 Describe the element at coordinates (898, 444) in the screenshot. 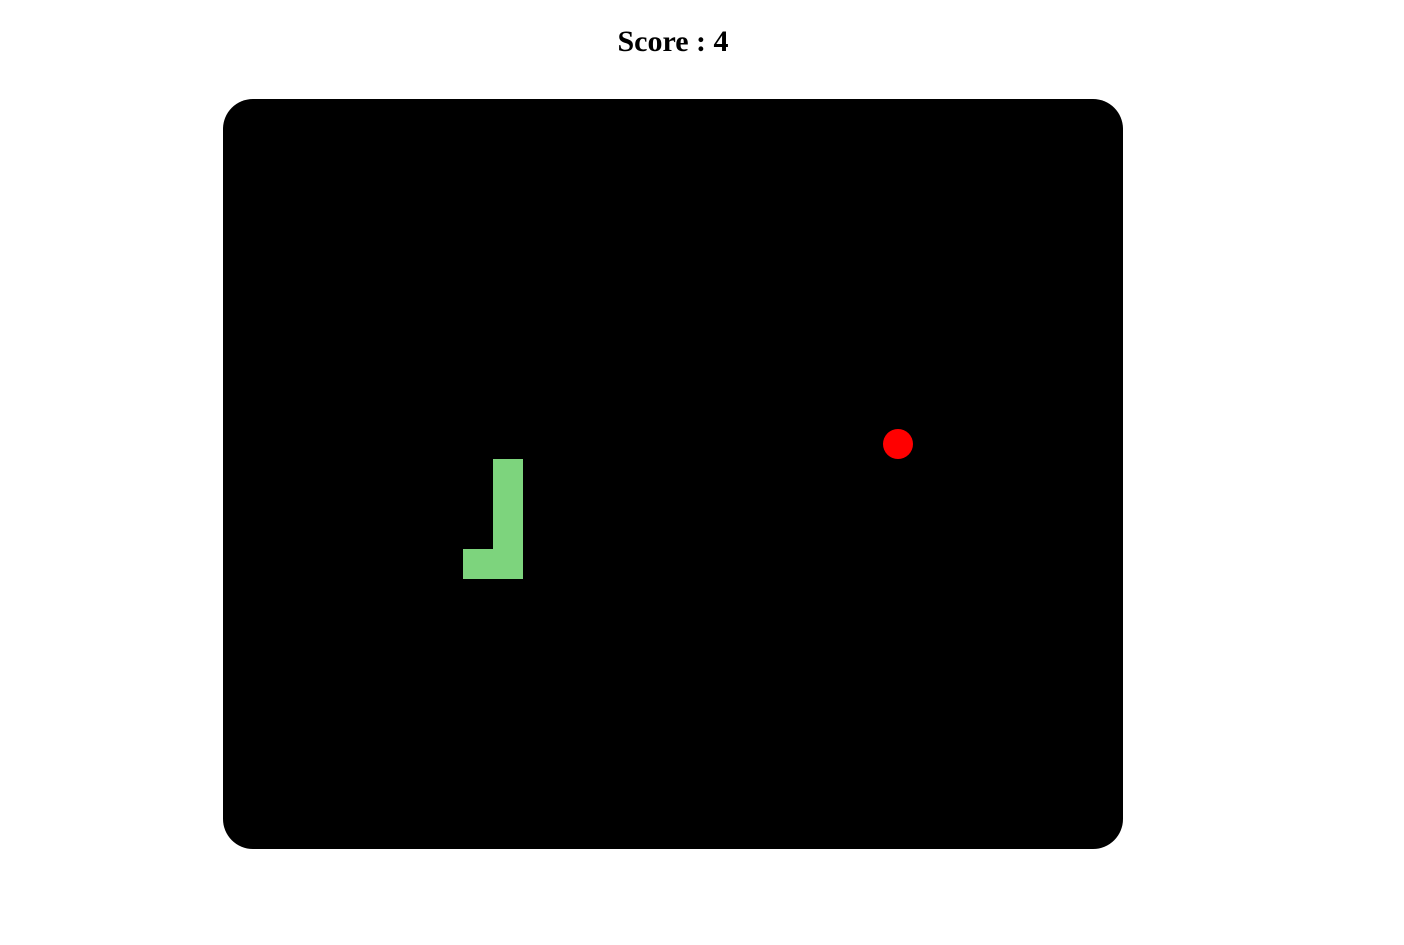

I see `food-apple` at that location.